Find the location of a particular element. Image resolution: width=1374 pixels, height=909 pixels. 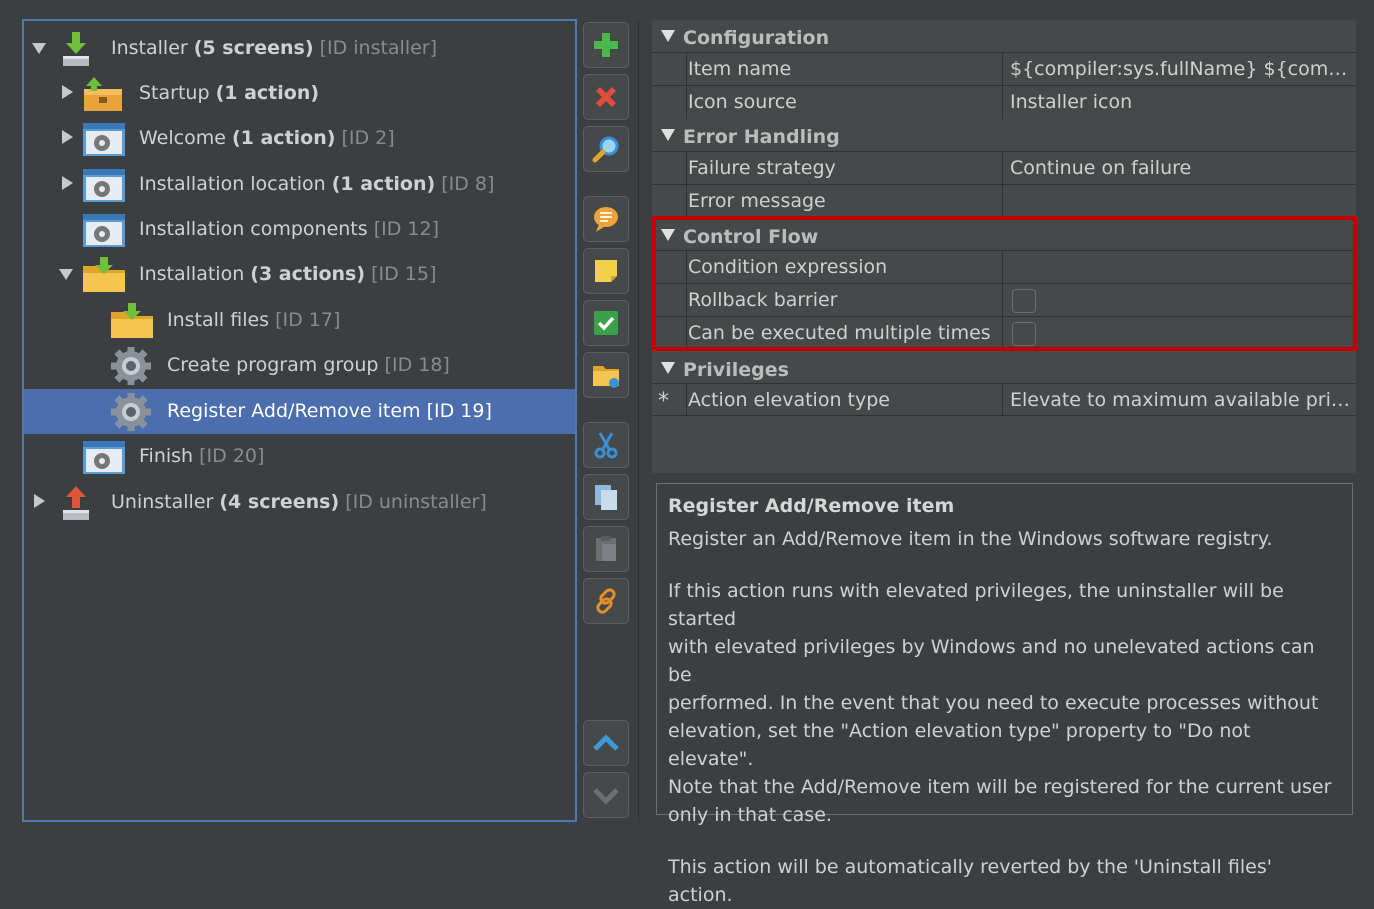

tree-item-name: Installation is located at coordinates (192, 274).